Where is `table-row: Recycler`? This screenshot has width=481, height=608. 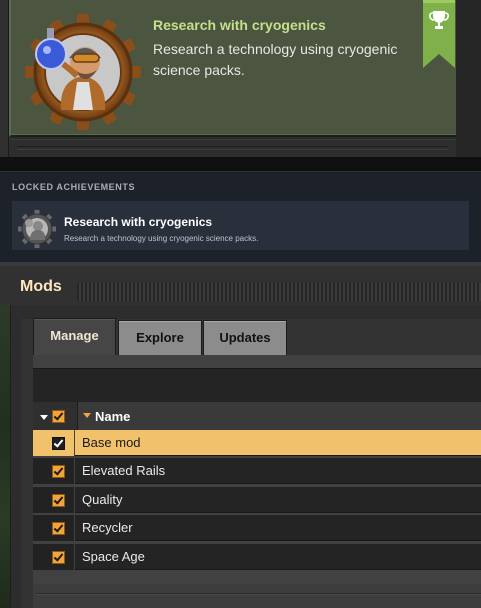 table-row: Recycler is located at coordinates (257, 528).